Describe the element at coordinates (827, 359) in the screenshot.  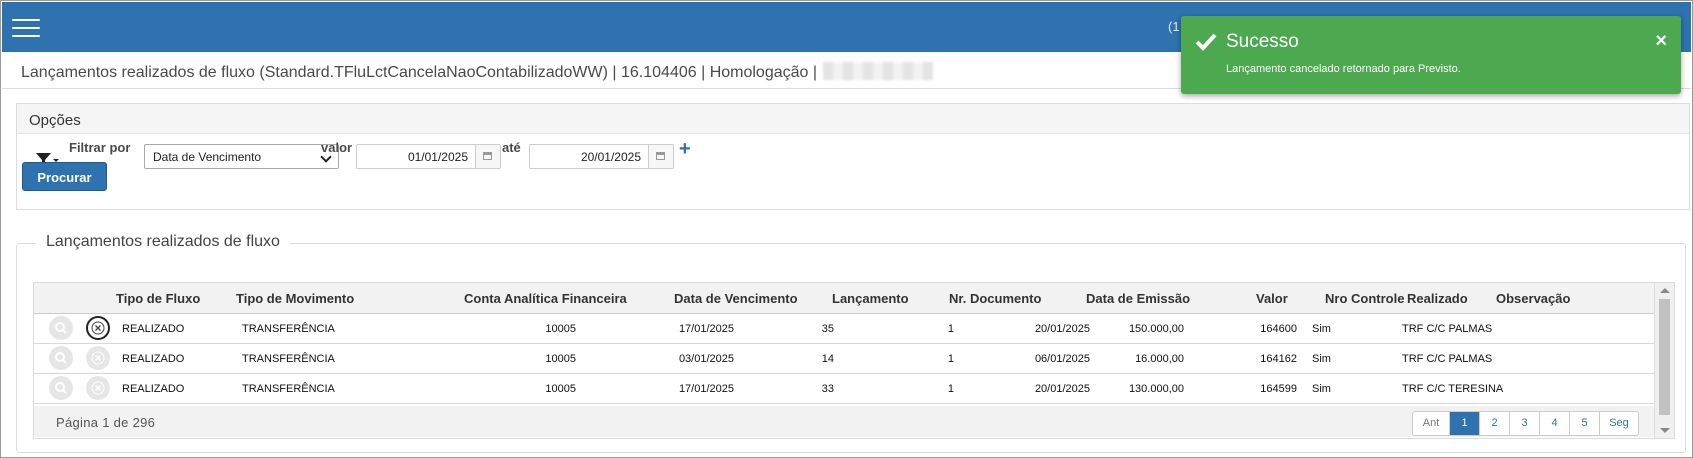
I see `cell-lancamento: 14` at that location.